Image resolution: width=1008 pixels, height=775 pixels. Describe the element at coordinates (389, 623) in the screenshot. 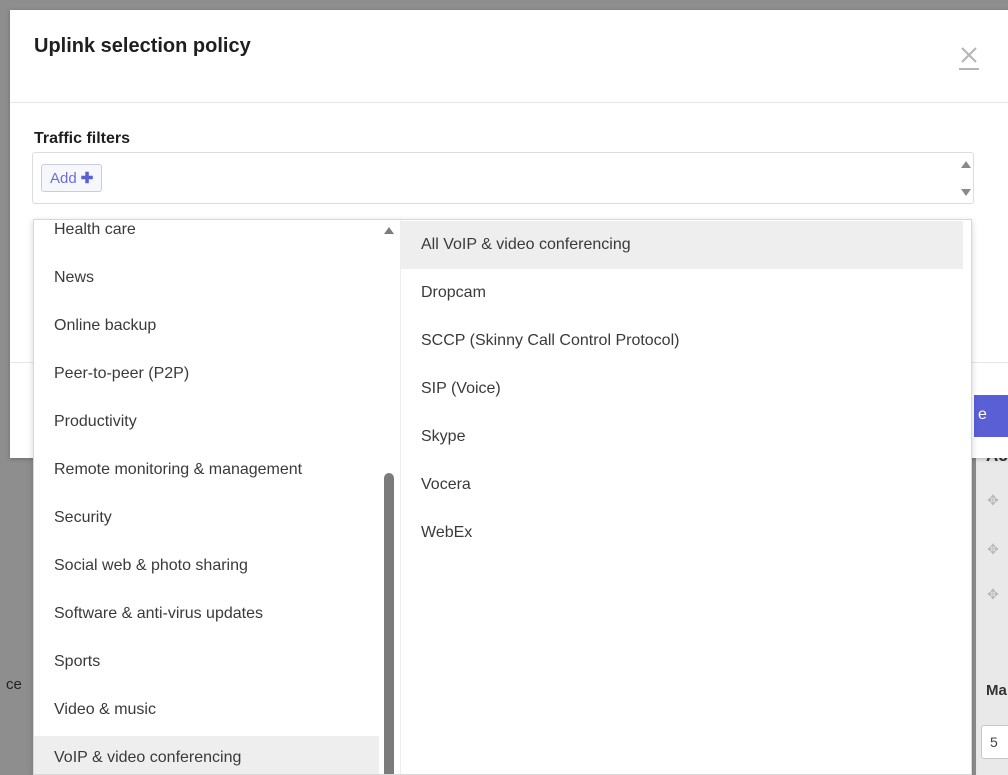

I see `scrollbar-thumb` at that location.